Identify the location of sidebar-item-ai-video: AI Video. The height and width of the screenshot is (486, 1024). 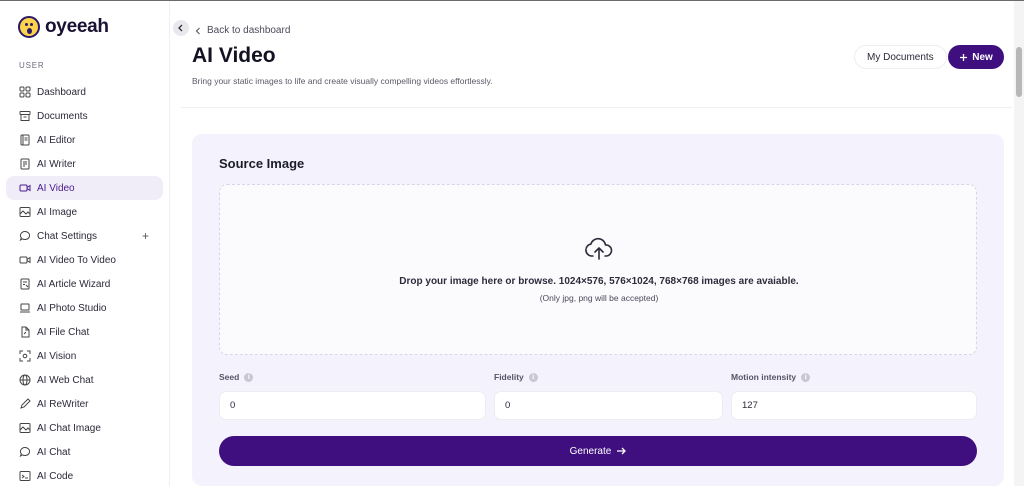
(84, 188).